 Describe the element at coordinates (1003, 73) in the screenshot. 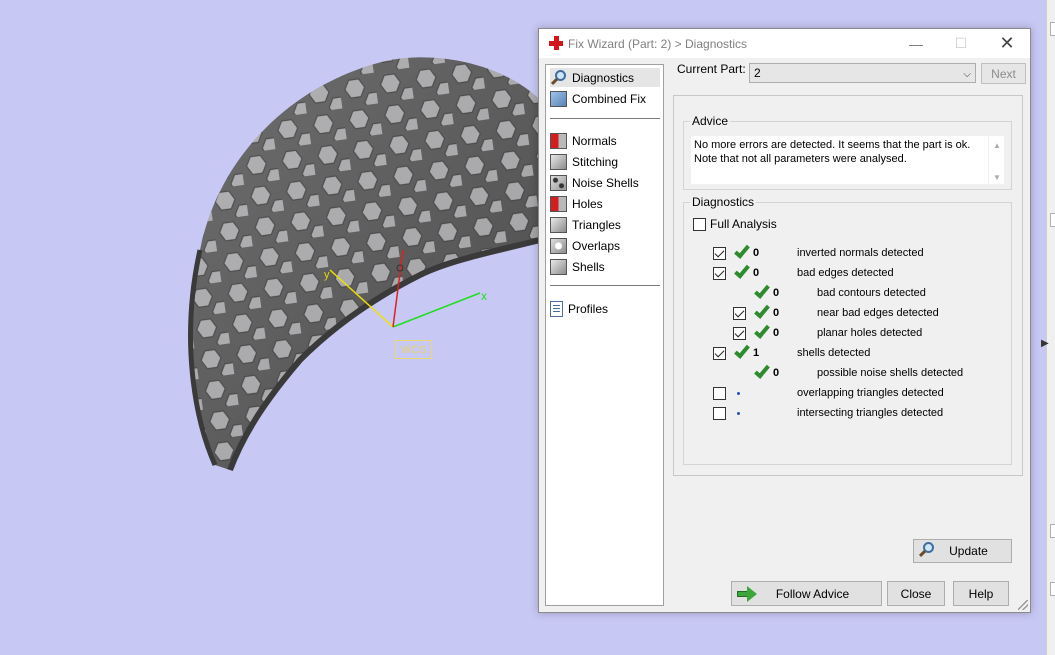

I see `next-button: Next` at that location.